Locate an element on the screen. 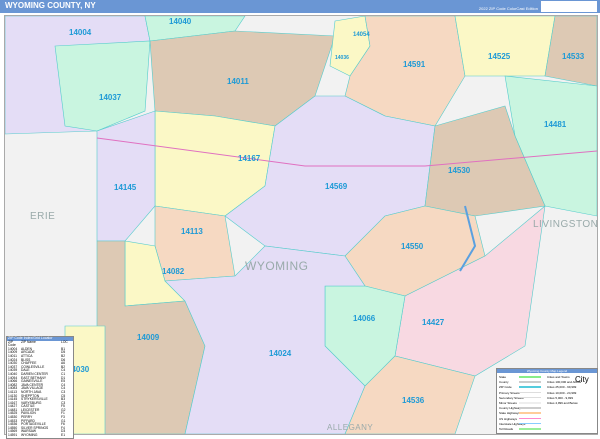  legend-city-item: Cities 4,999 and Below is located at coordinates (562, 403).